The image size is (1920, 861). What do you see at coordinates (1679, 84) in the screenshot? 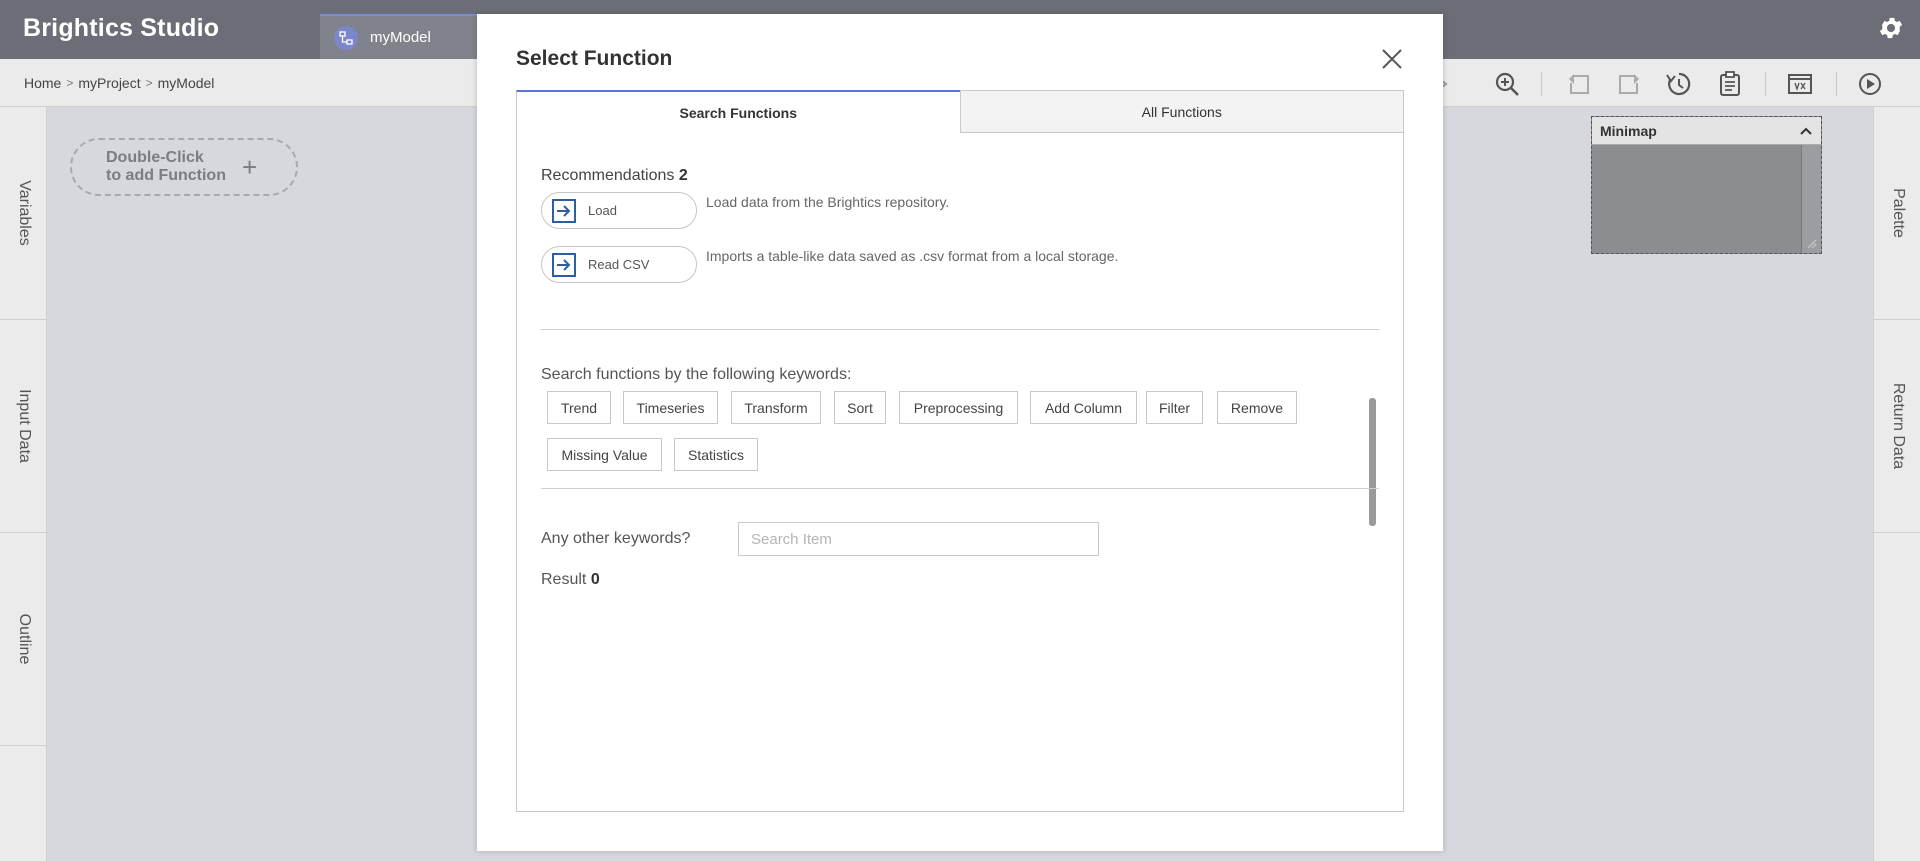
I see `history-icon` at bounding box center [1679, 84].